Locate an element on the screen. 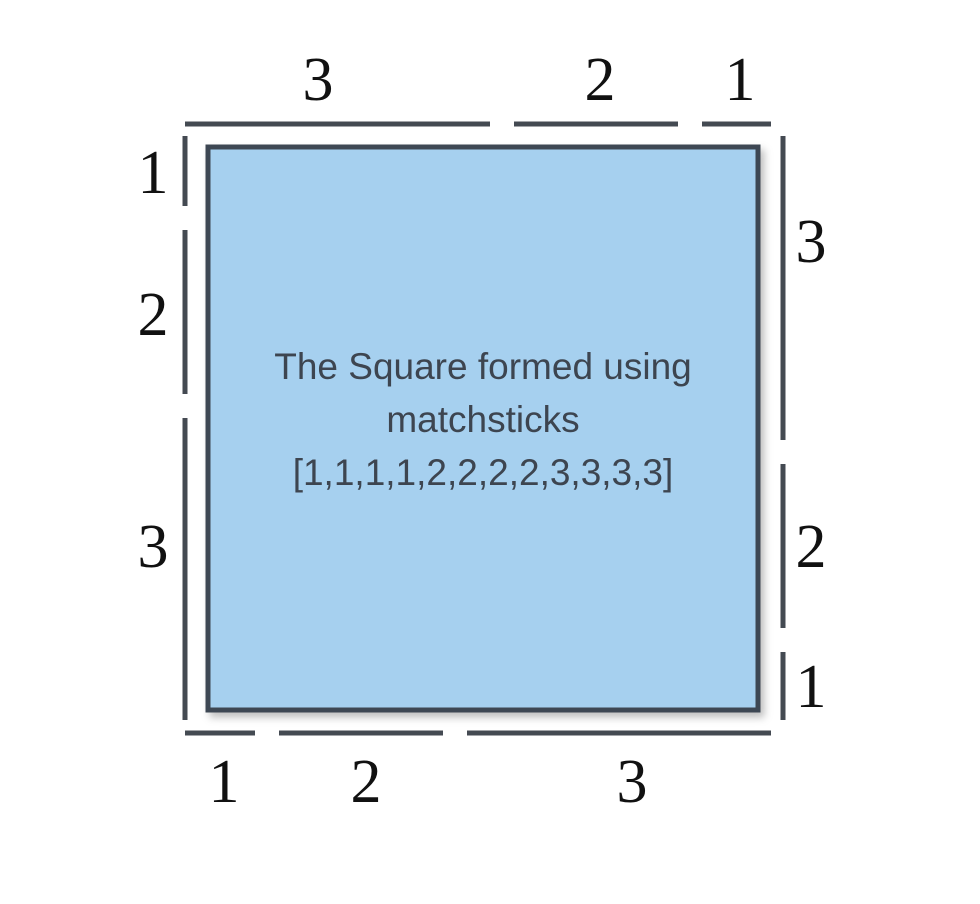  left-label-2: 2 is located at coordinates (153, 315).